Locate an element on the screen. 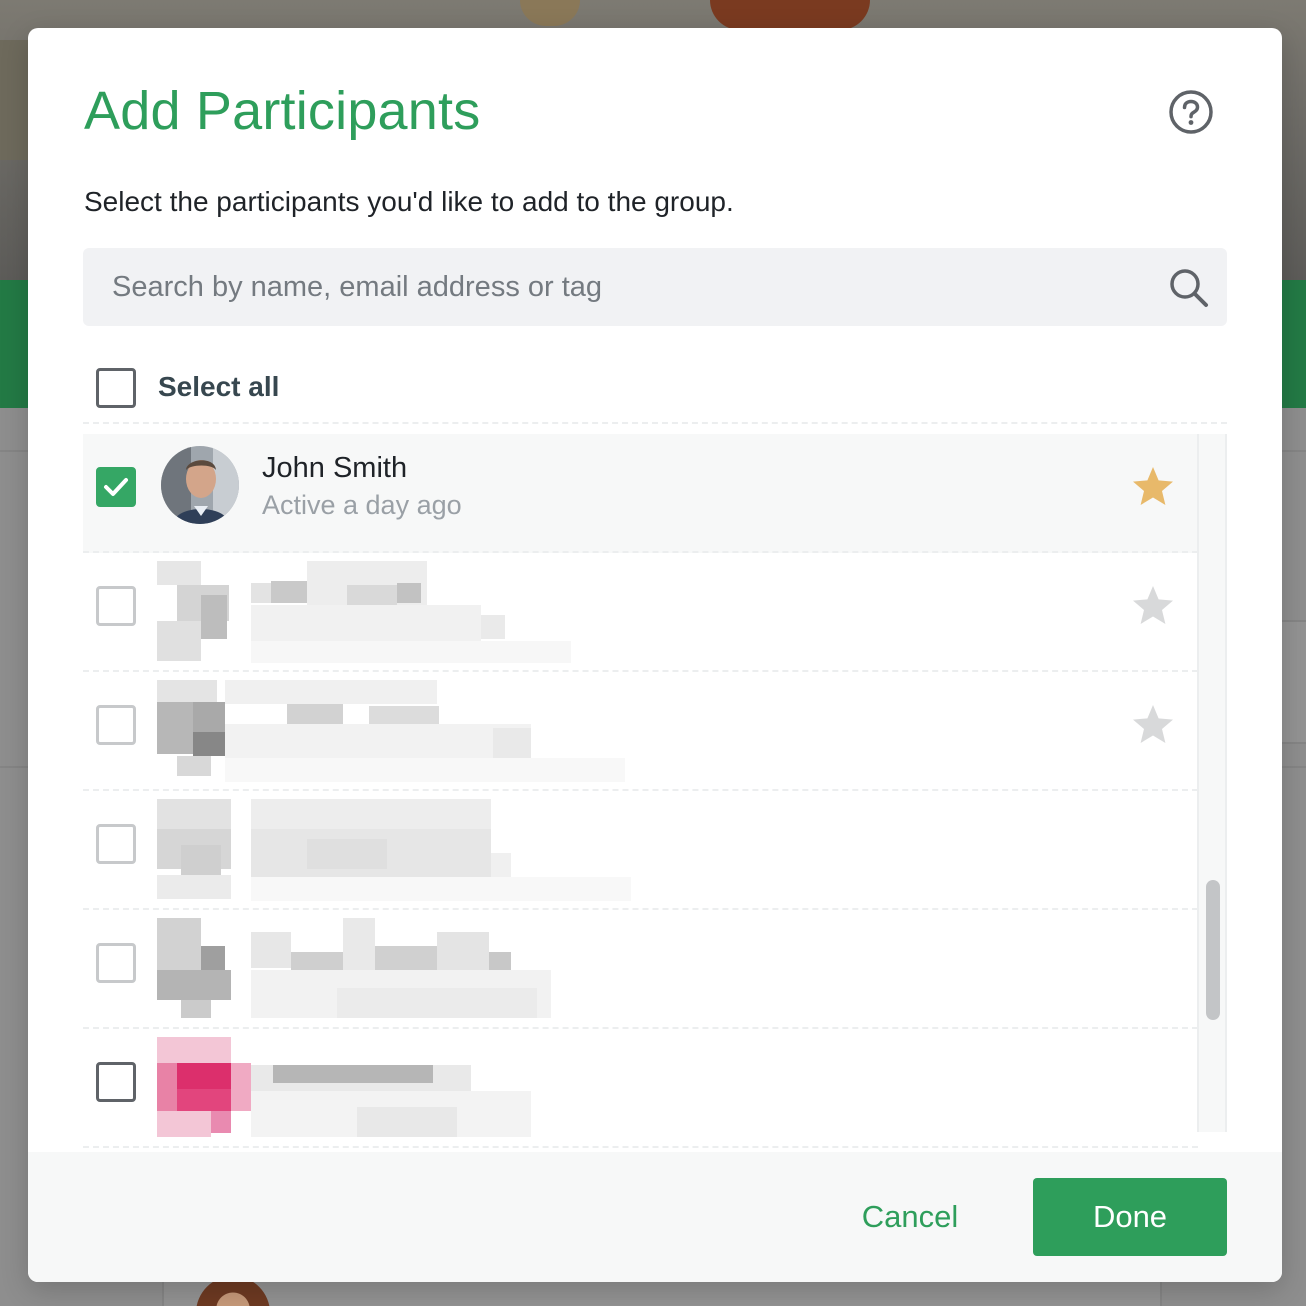  done-button: Done is located at coordinates (1130, 1217).